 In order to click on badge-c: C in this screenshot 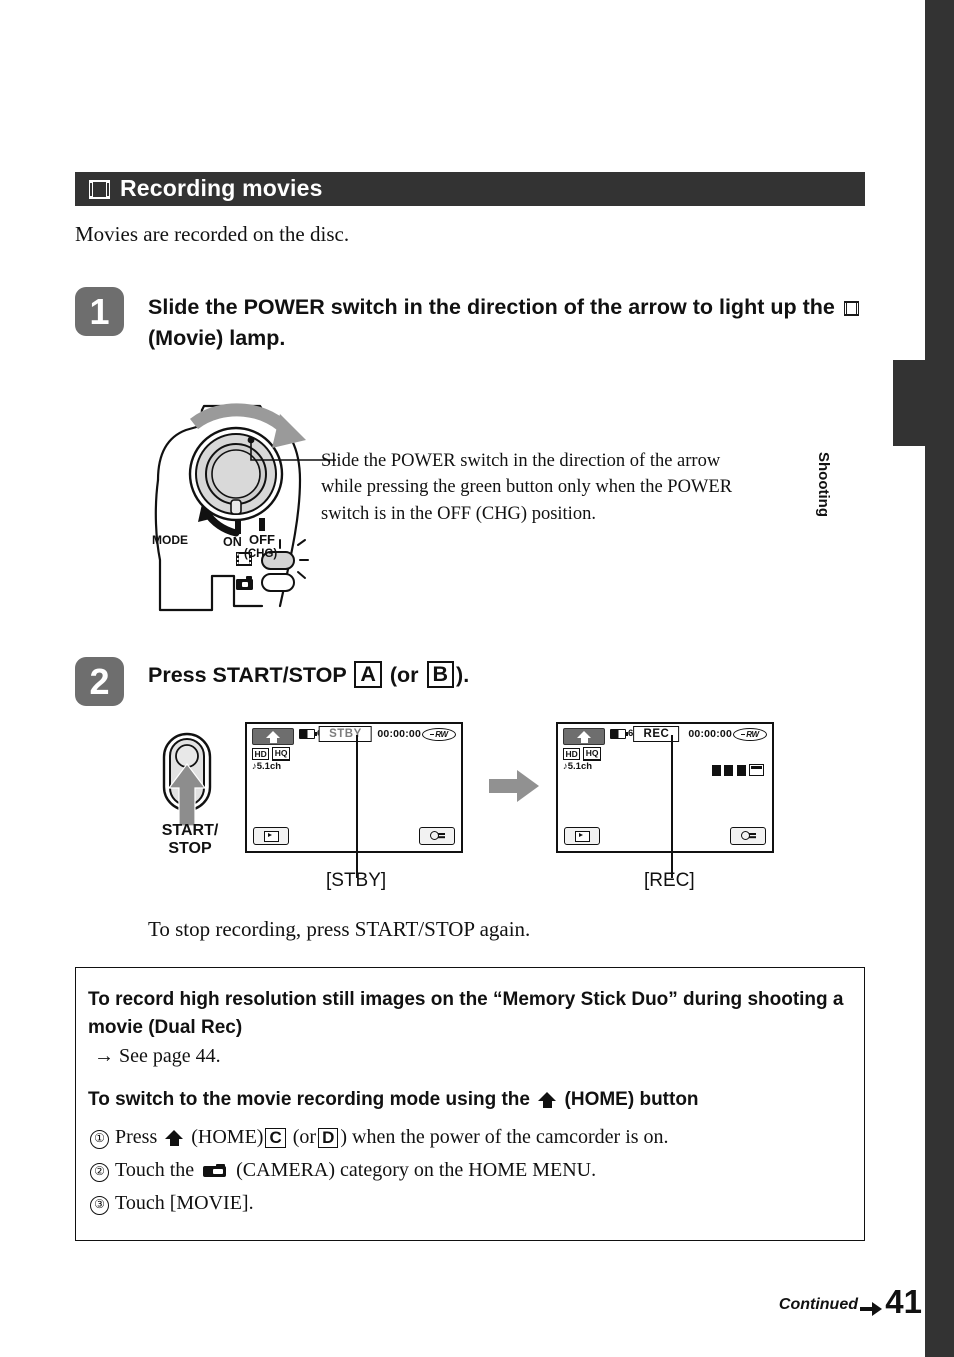, I will do `click(275, 1138)`.